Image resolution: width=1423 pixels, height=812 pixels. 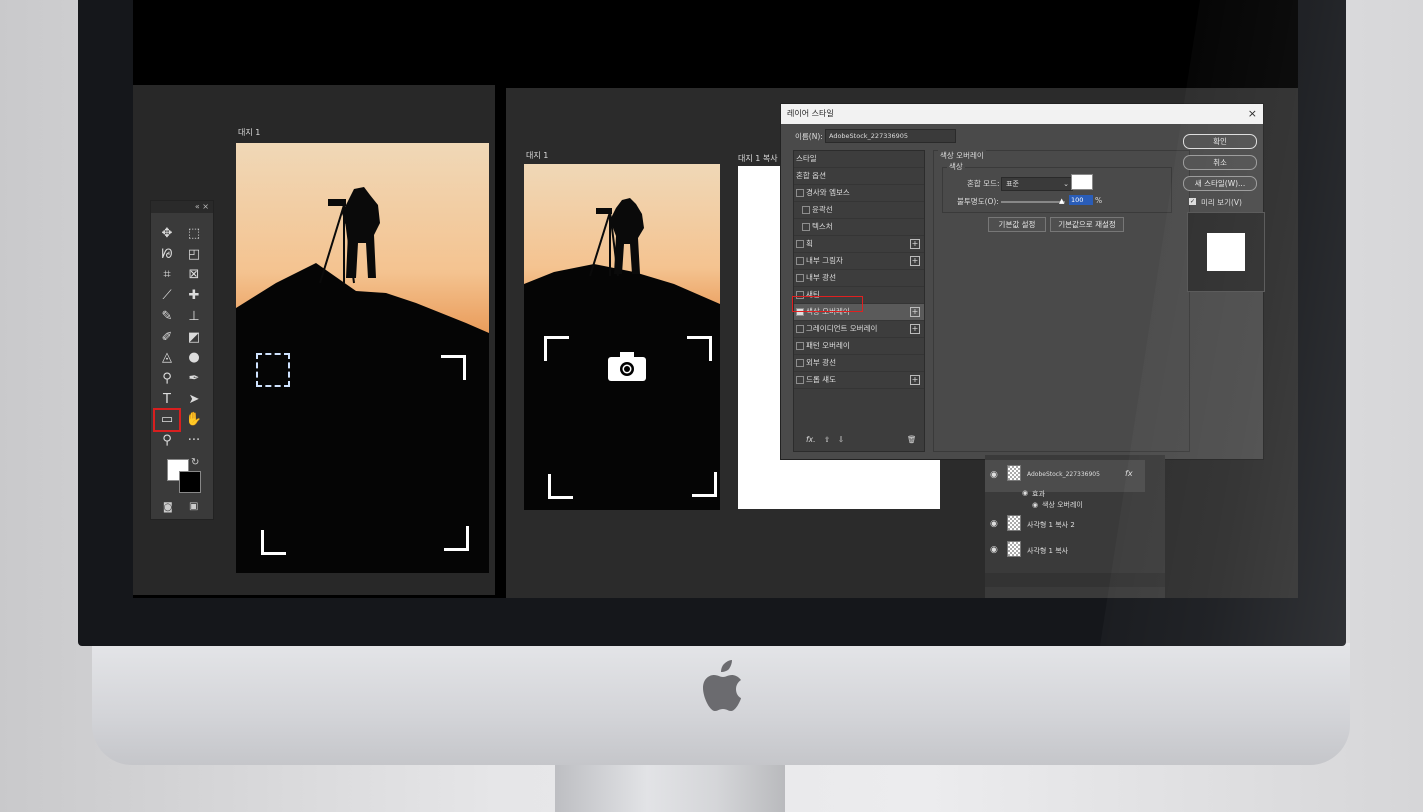 I want to click on opacity-slider-handle: ▲, so click(x=1061, y=201).